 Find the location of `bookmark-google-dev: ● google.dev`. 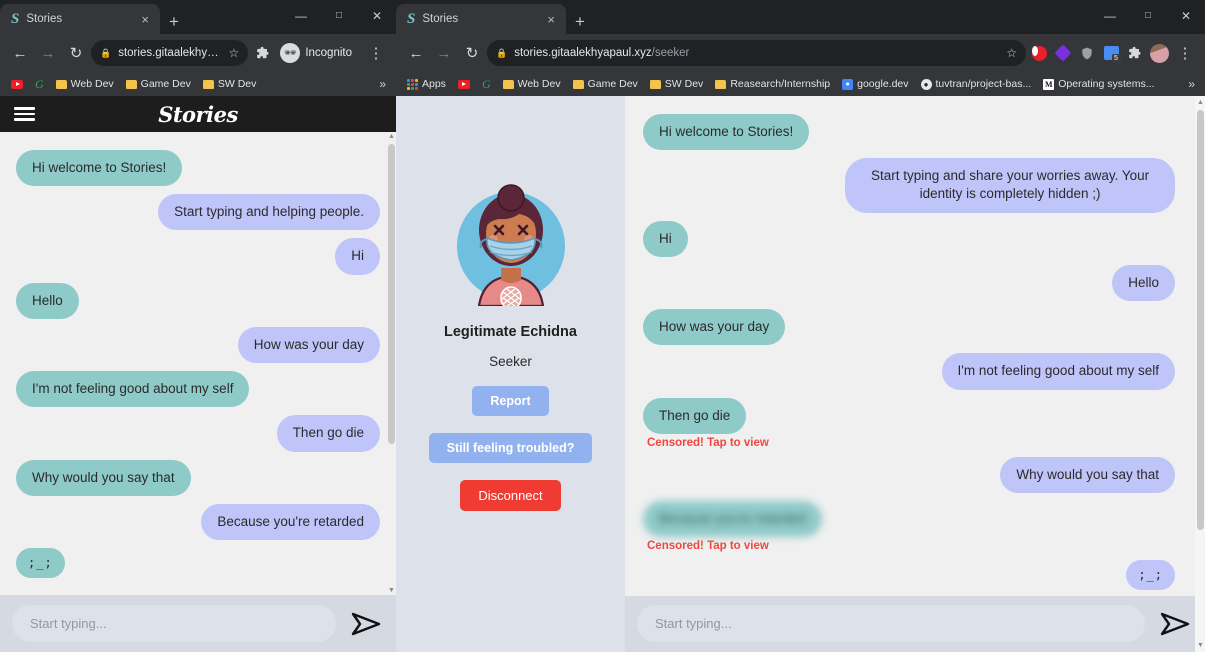

bookmark-google-dev: ● google.dev is located at coordinates (875, 84).